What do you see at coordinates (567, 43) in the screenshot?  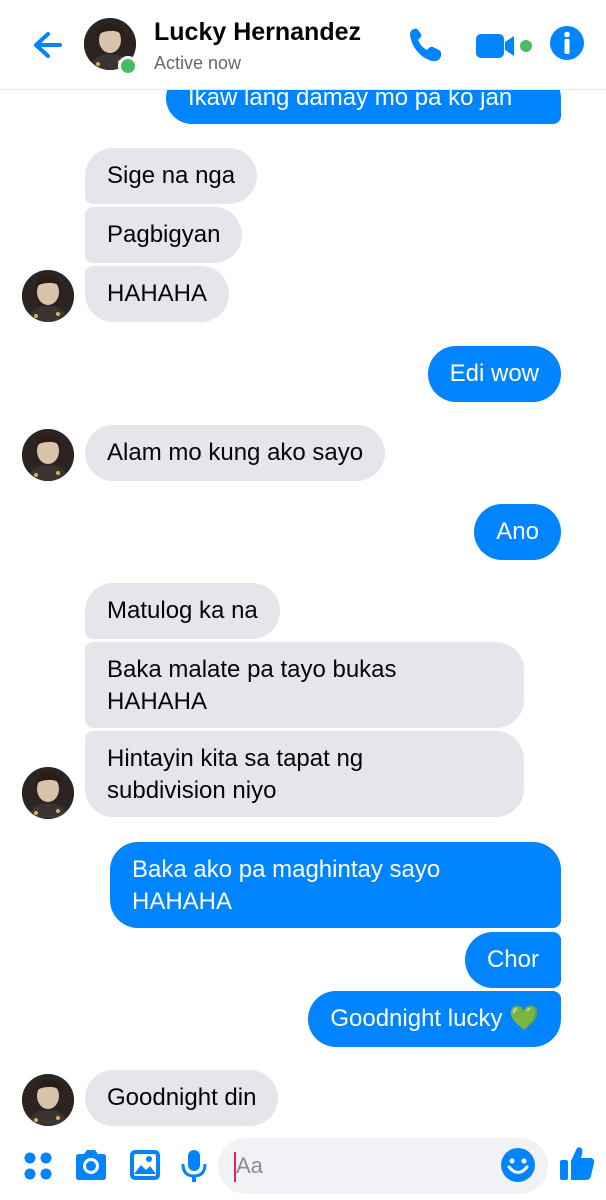 I see `info-icon` at bounding box center [567, 43].